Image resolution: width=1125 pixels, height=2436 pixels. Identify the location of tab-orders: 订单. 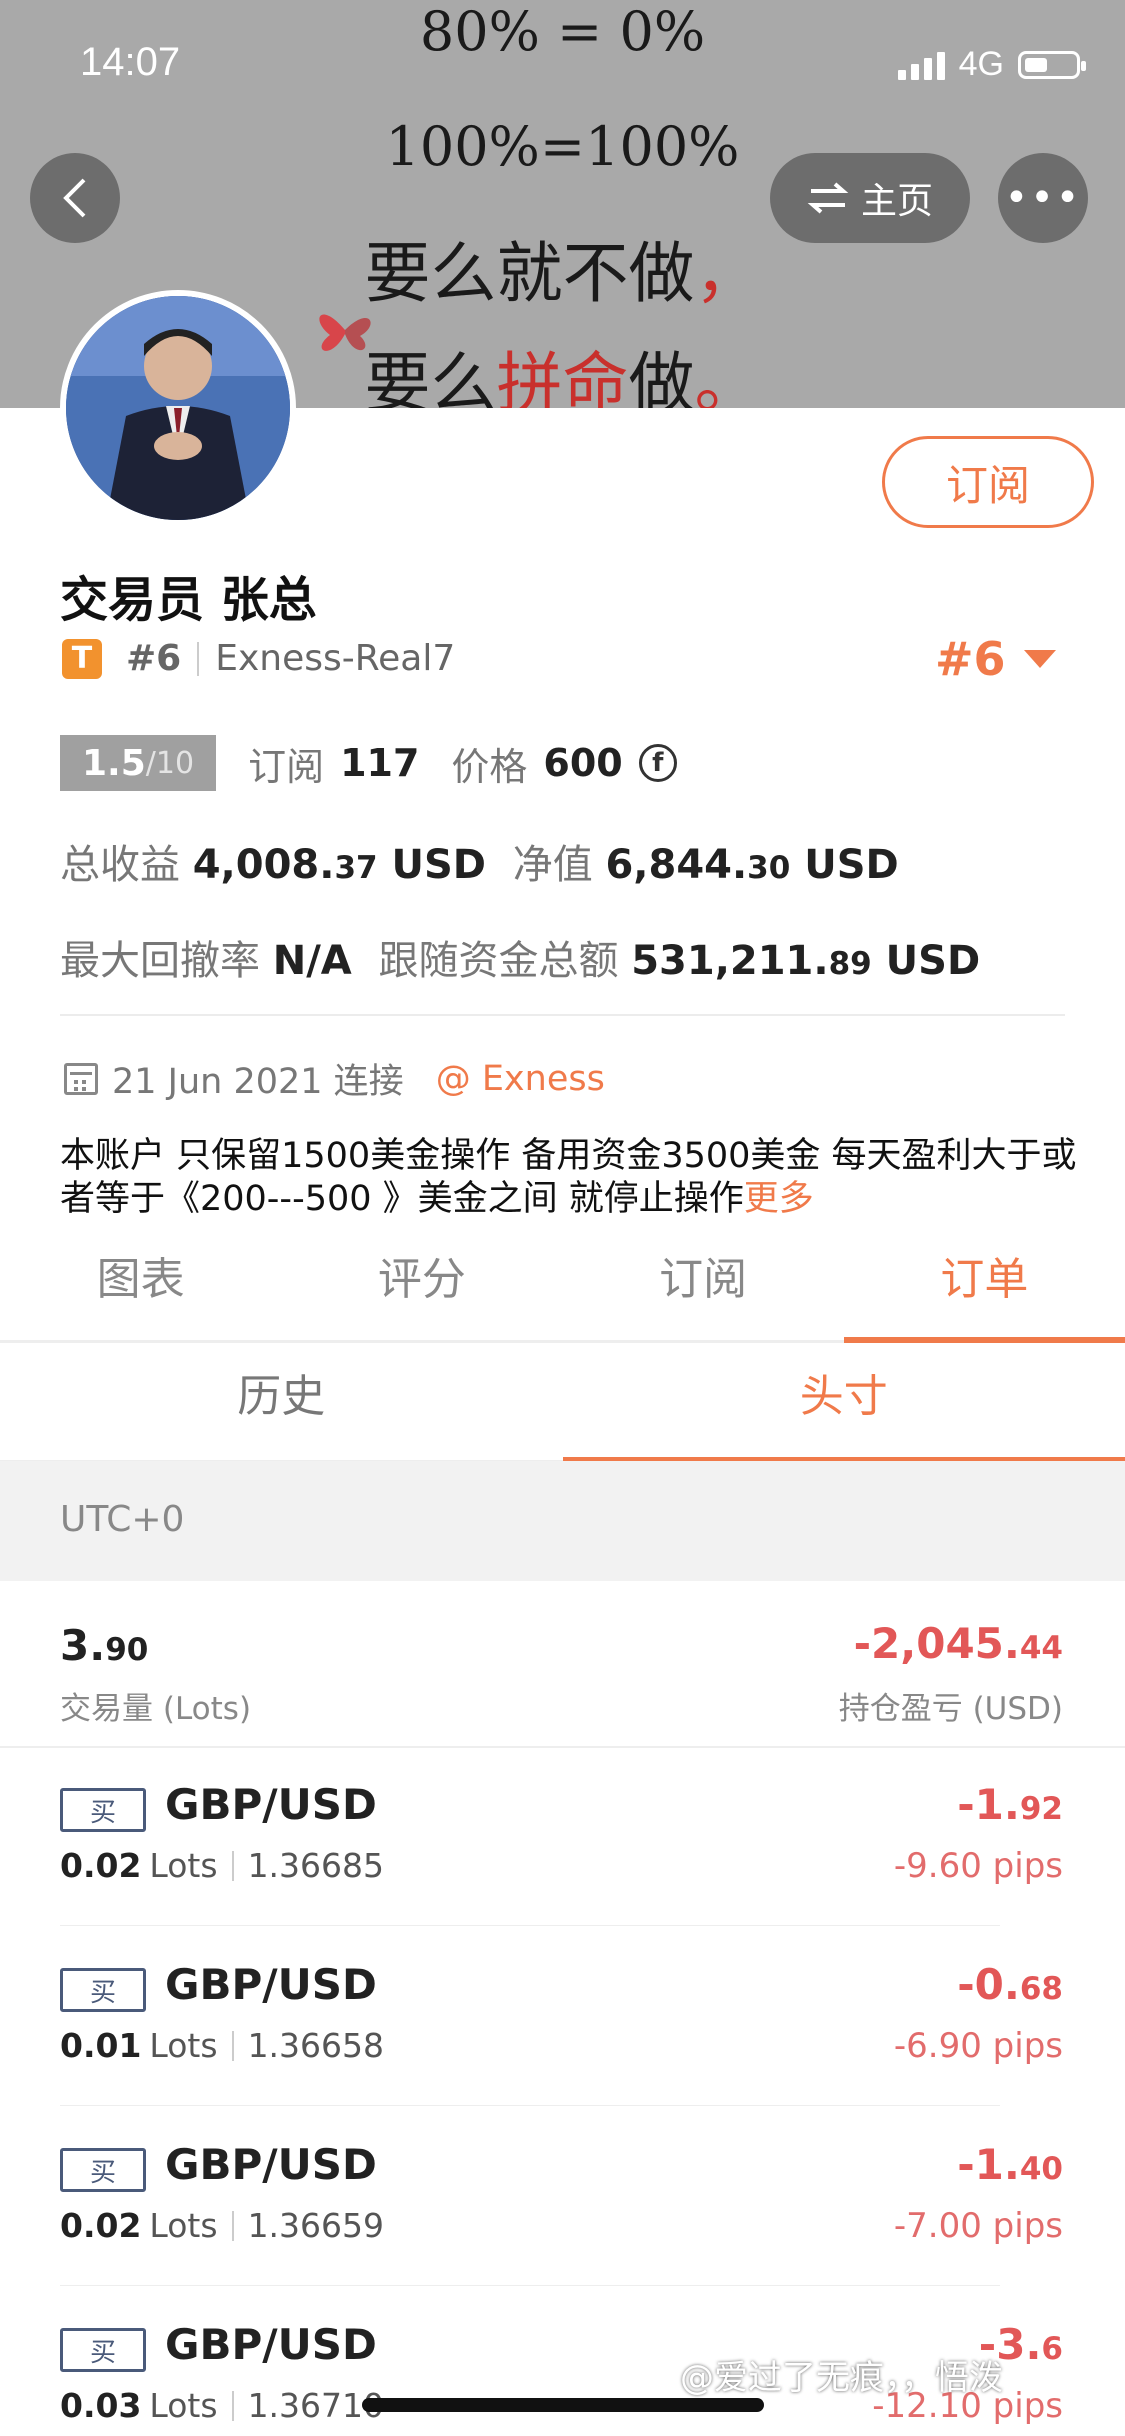
(984, 1291).